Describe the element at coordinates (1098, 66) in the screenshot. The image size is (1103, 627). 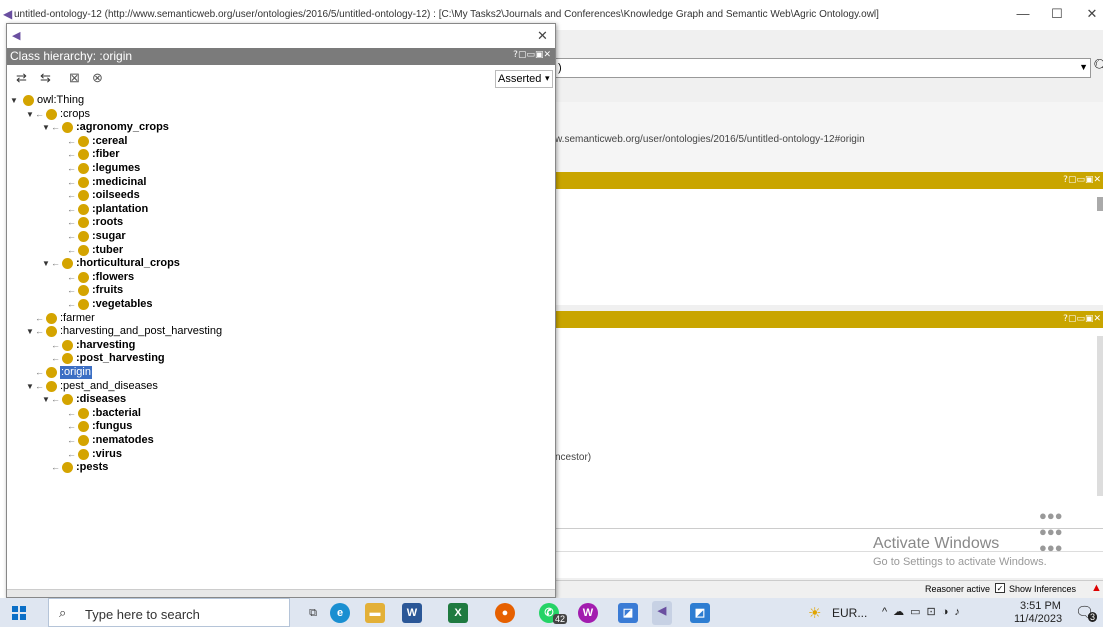
I see `search-icon: 🔍︎` at that location.